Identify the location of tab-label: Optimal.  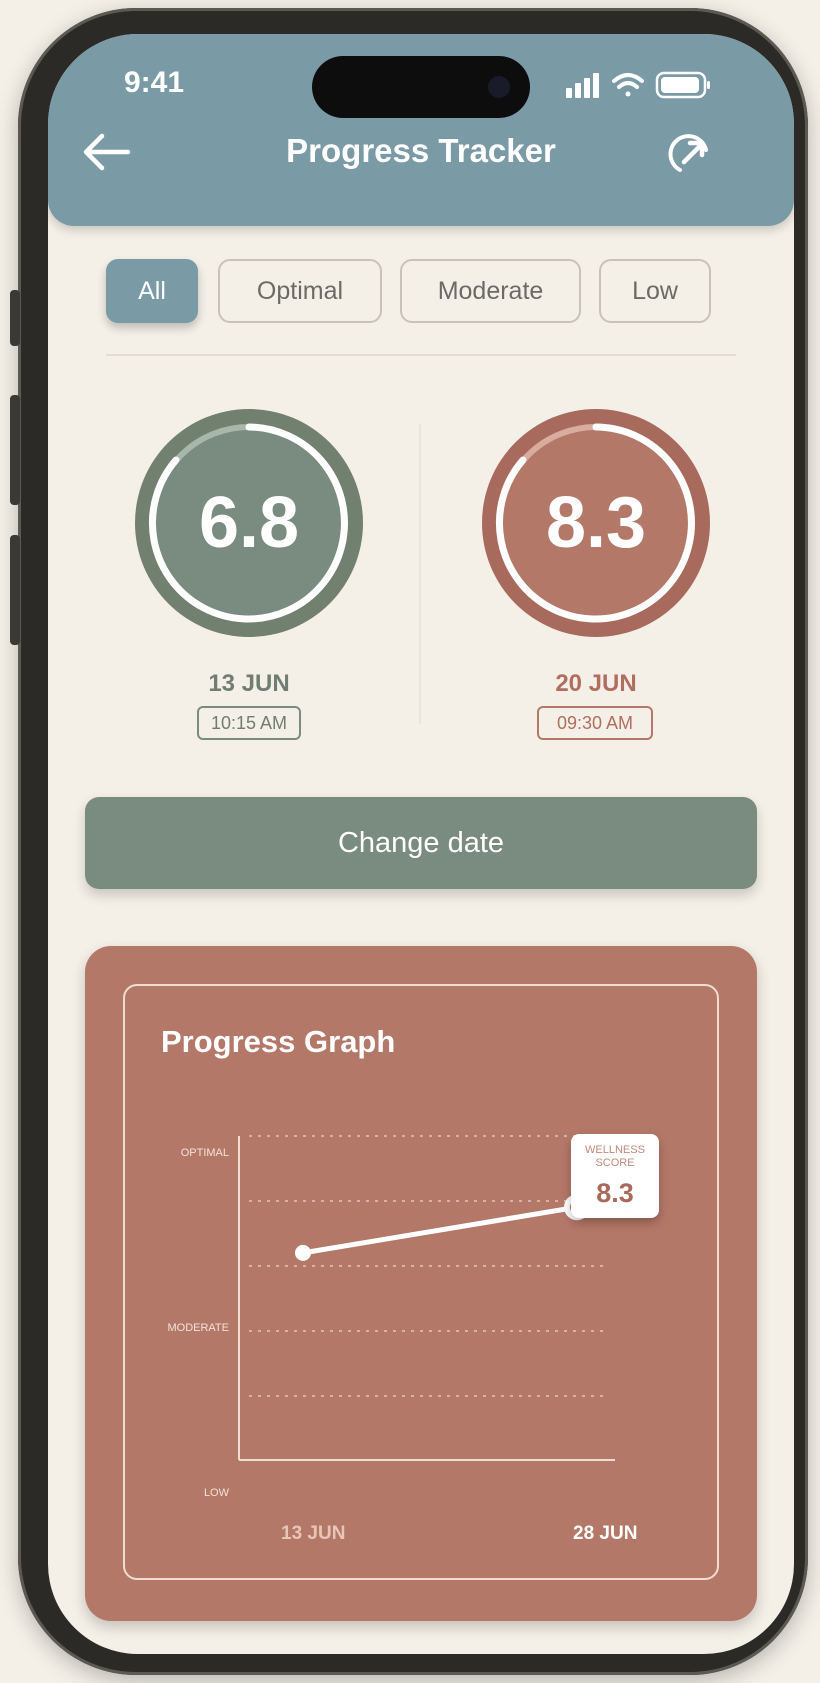
(300, 290).